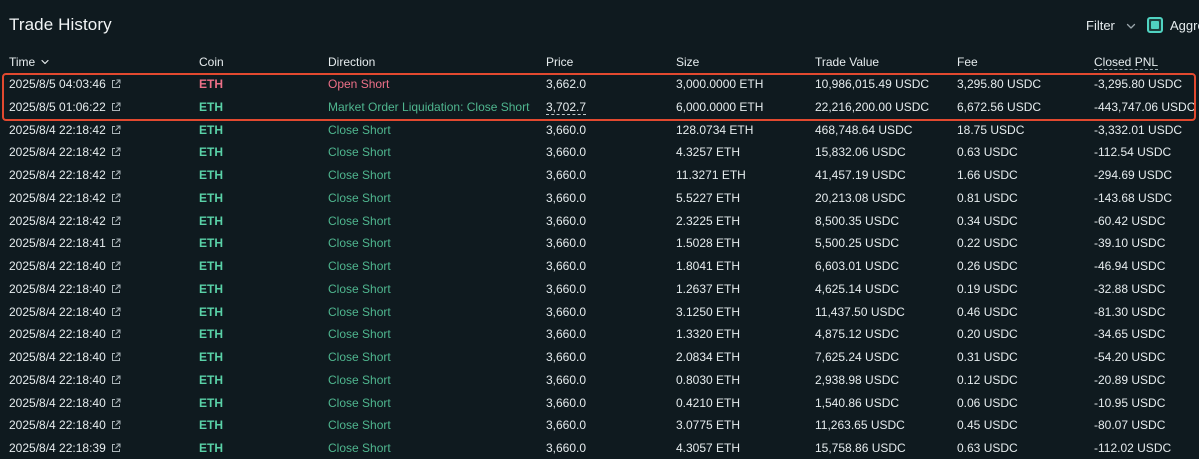 This screenshot has height=459, width=1199. I want to click on trade-value-cell: 4,875.12 USDC, so click(857, 334).